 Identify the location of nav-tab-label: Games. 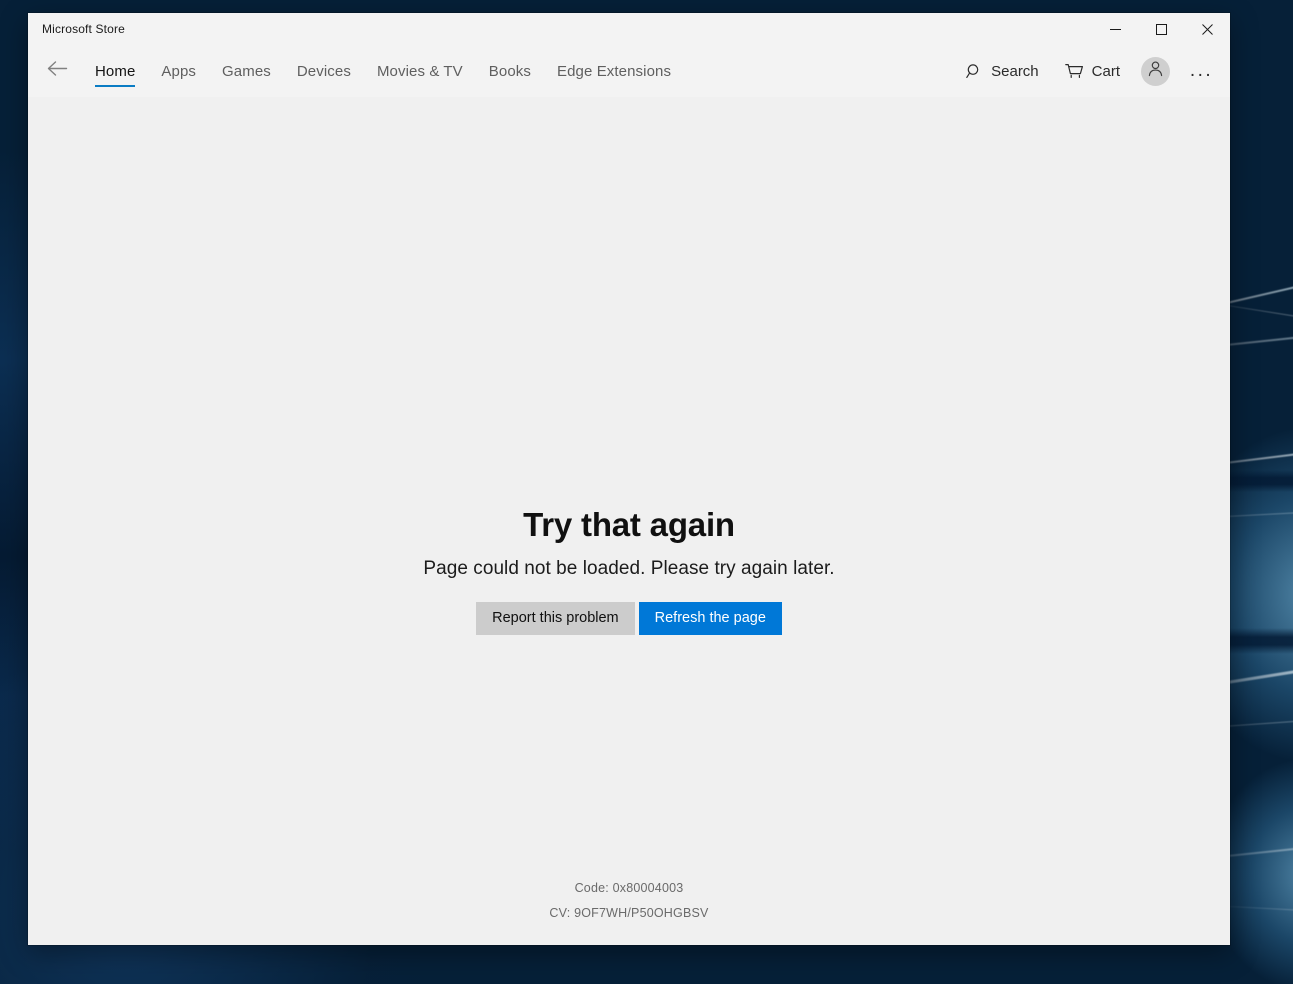
(246, 71).